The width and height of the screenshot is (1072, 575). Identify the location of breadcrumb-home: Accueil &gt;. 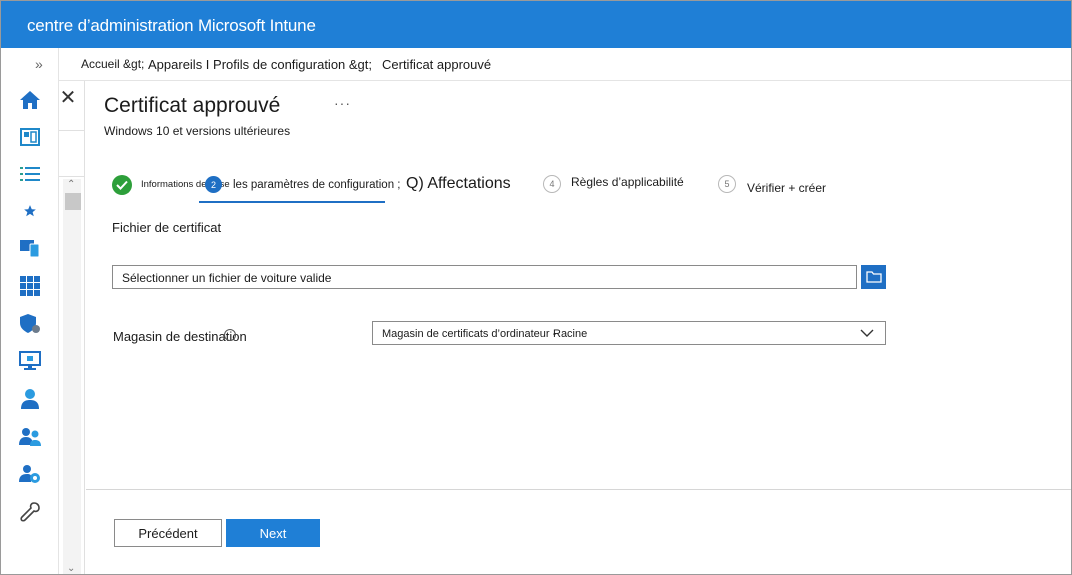
(112, 64).